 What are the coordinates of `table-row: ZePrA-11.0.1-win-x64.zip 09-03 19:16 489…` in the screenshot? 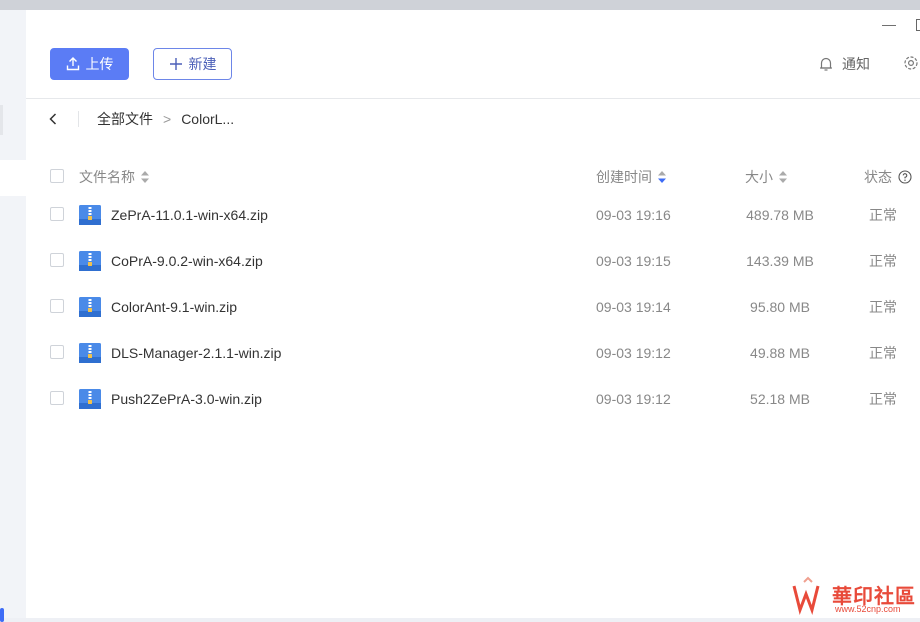 It's located at (473, 215).